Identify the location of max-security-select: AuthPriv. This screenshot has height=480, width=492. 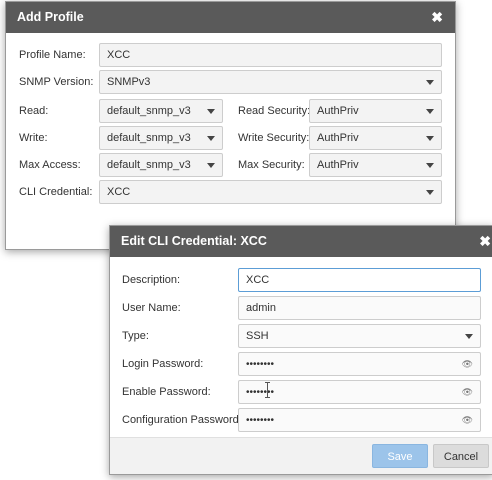
(375, 165).